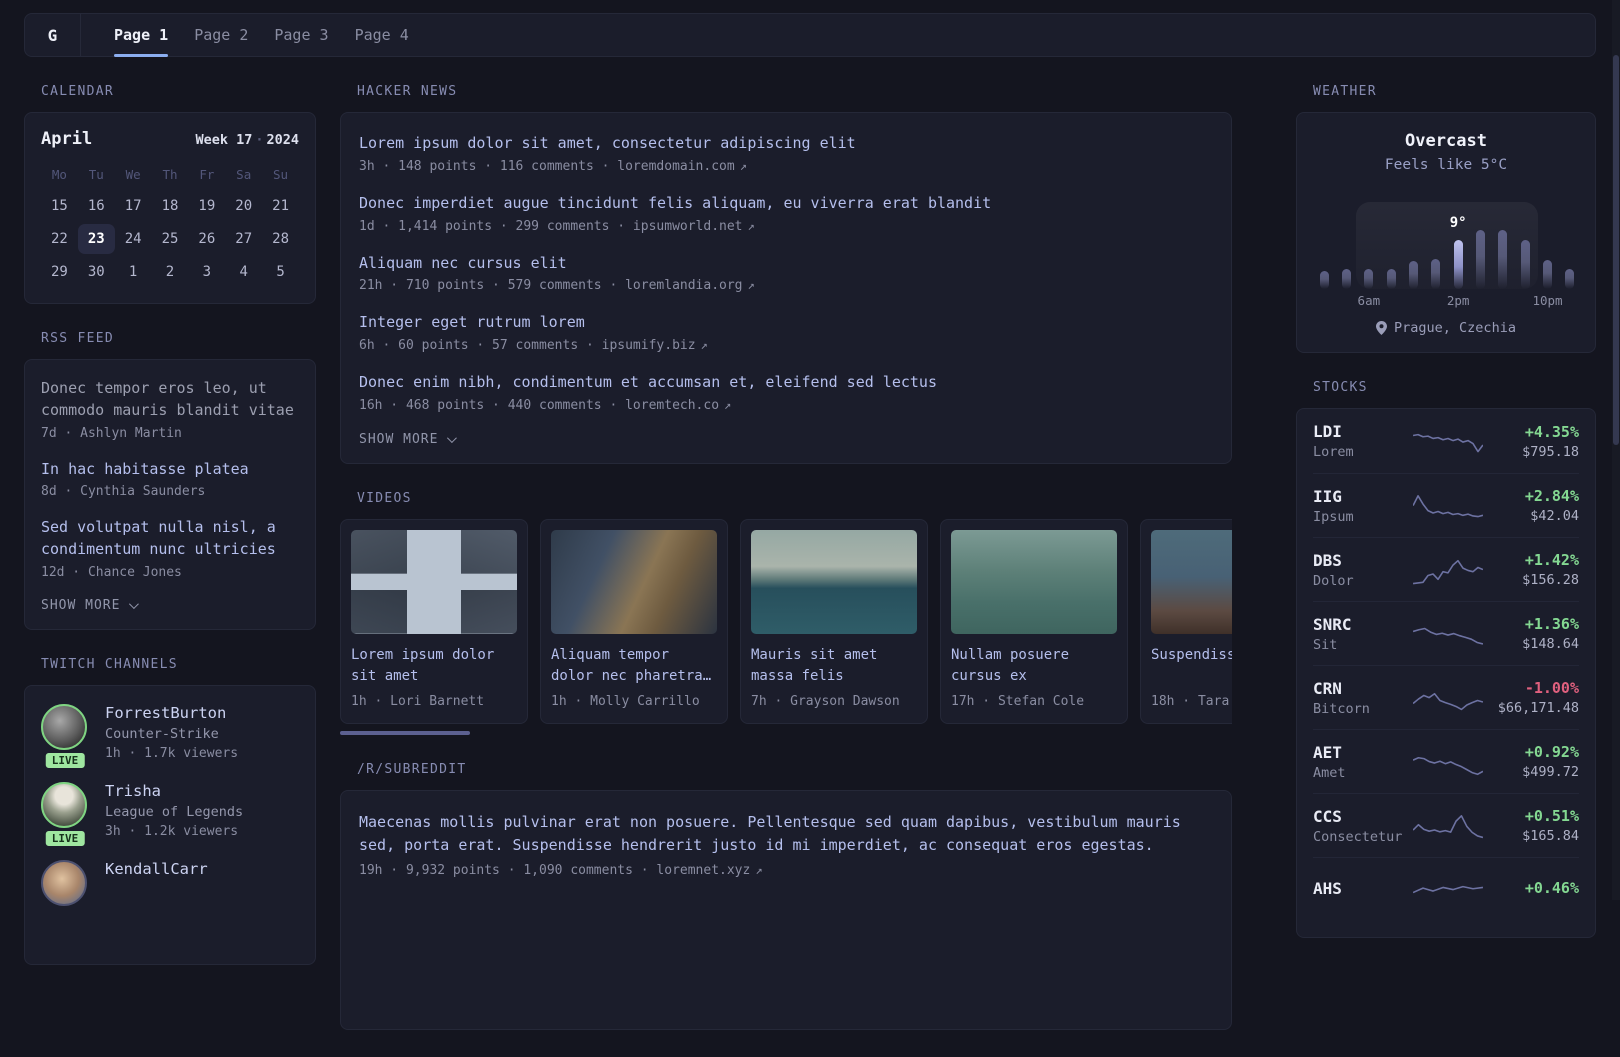 The height and width of the screenshot is (1057, 1620). Describe the element at coordinates (1363, 560) in the screenshot. I see `stock-symbol-link: DBS` at that location.